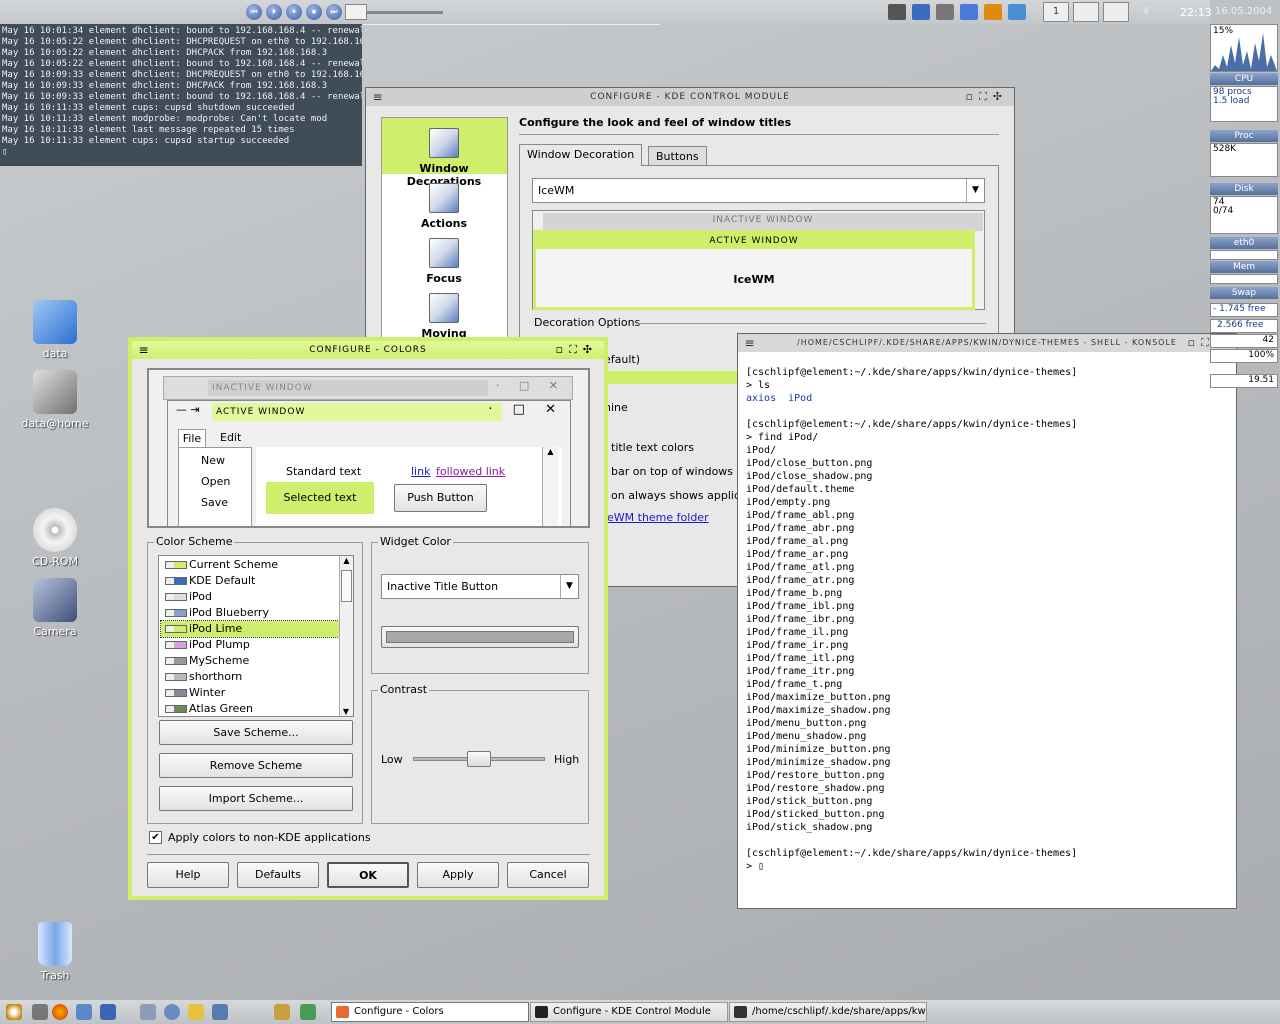 Image resolution: width=1280 pixels, height=1024 pixels. What do you see at coordinates (1244, 215) in the screenshot?
I see `disk-graph: 74 0/74` at bounding box center [1244, 215].